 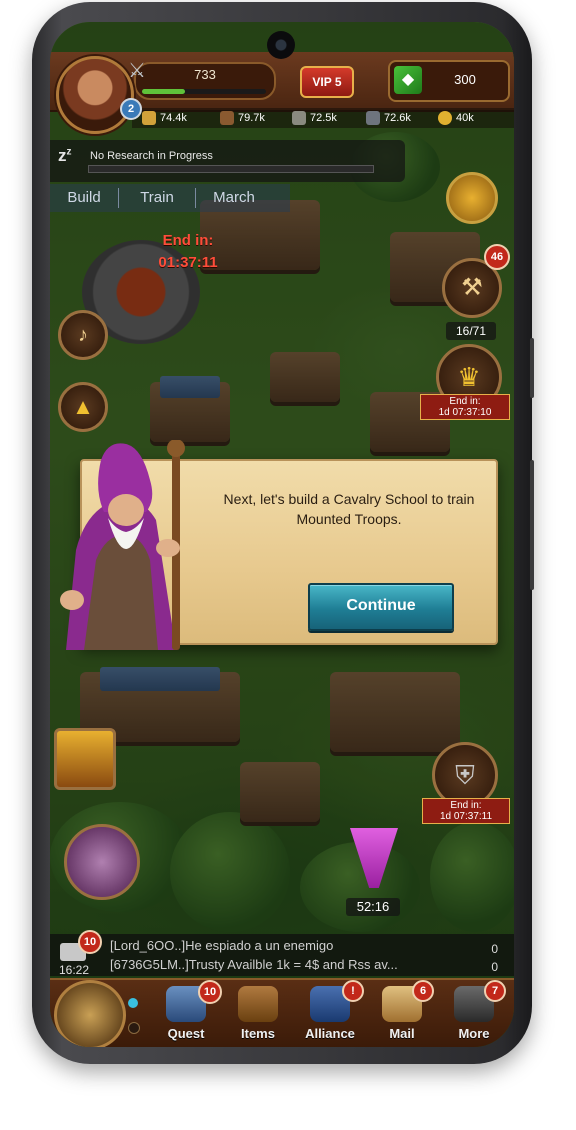 What do you see at coordinates (373, 907) in the screenshot?
I see `drill-timer: 52:16` at bounding box center [373, 907].